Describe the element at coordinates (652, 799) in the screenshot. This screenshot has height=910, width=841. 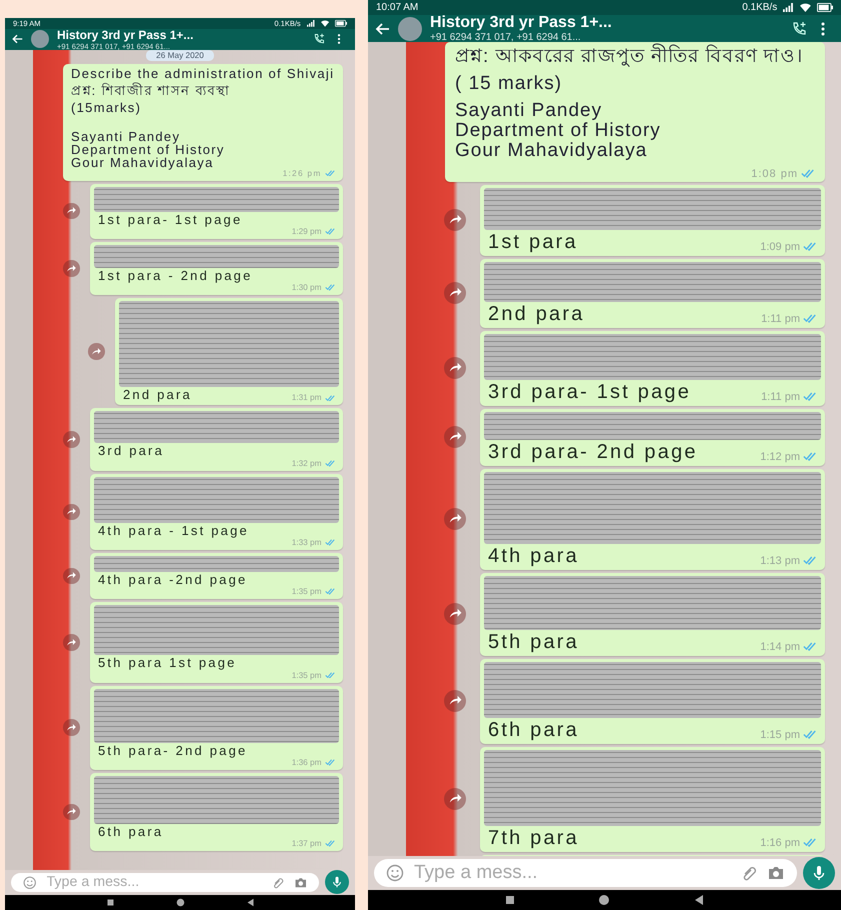
I see `image-message-bubble: 7th para 1:16 pm` at that location.